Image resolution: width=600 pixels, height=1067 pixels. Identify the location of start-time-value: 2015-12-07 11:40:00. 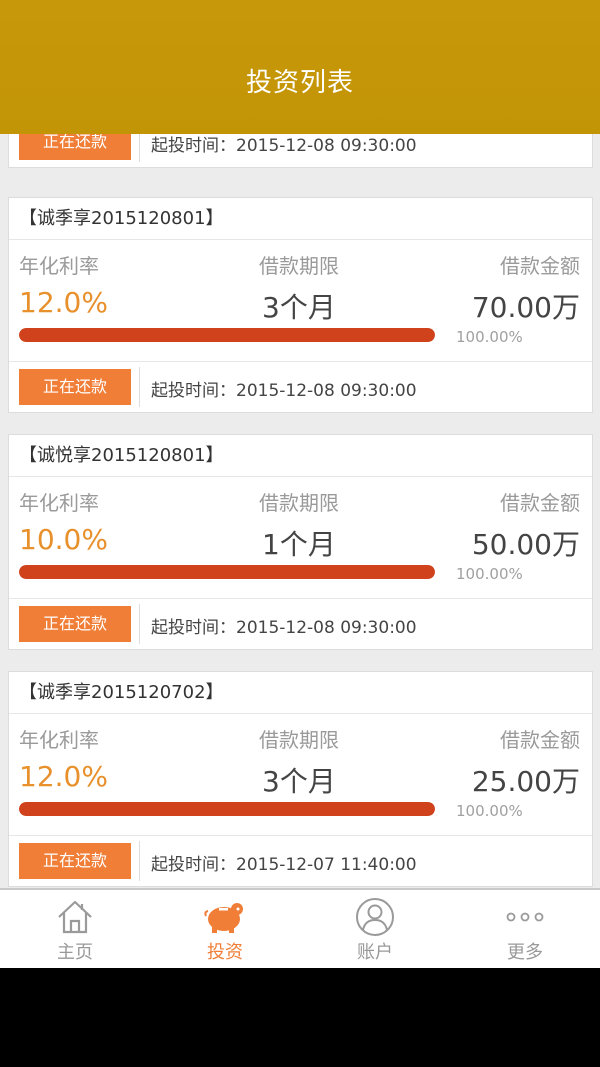
(326, 865).